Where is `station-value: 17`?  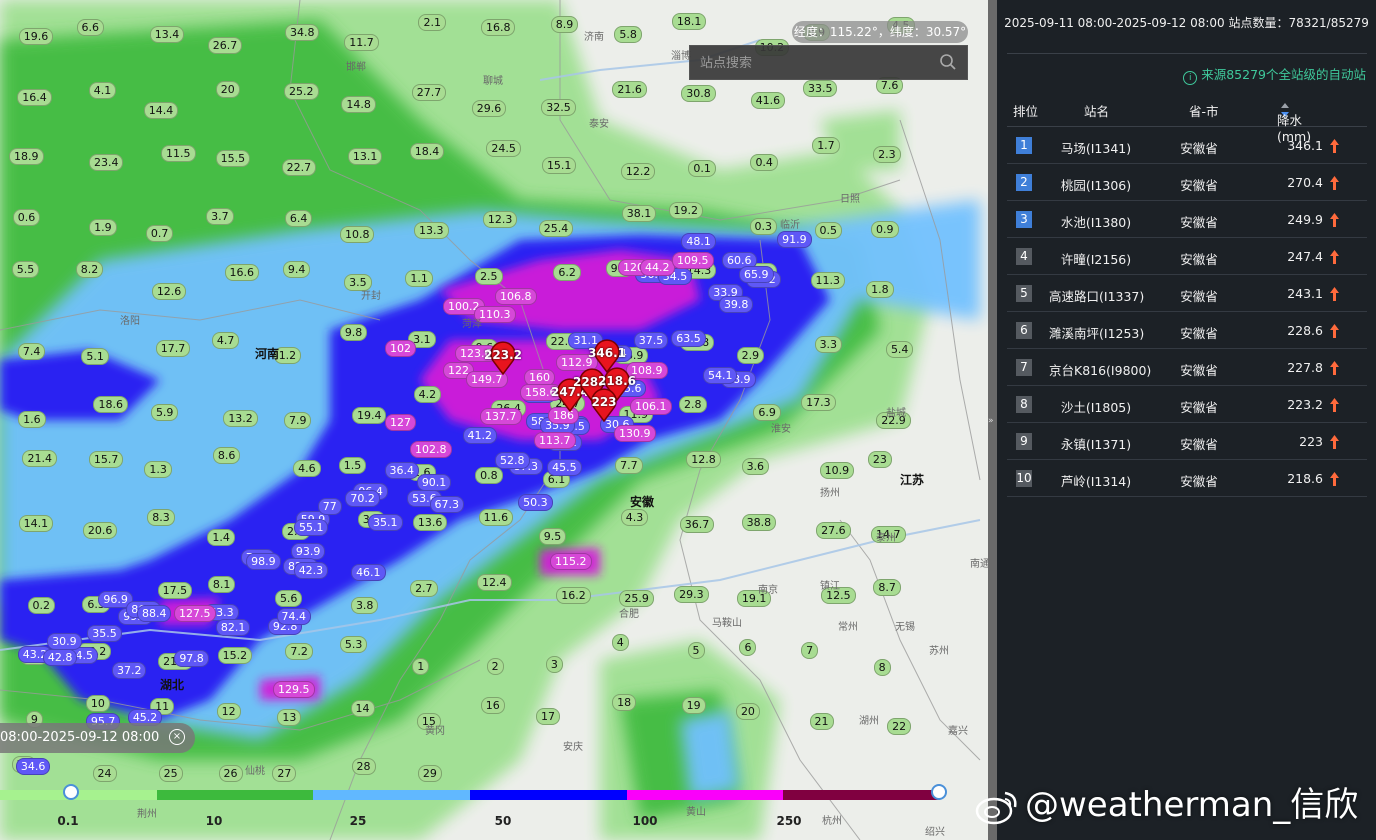 station-value: 17 is located at coordinates (548, 716).